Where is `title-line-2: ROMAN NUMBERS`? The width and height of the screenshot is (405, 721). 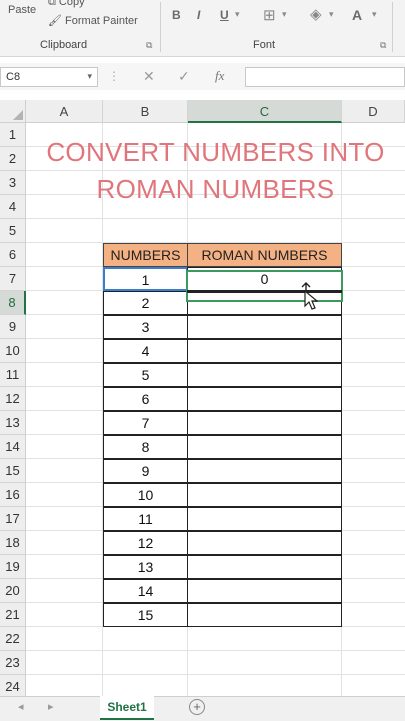
title-line-2: ROMAN NUMBERS is located at coordinates (215, 189).